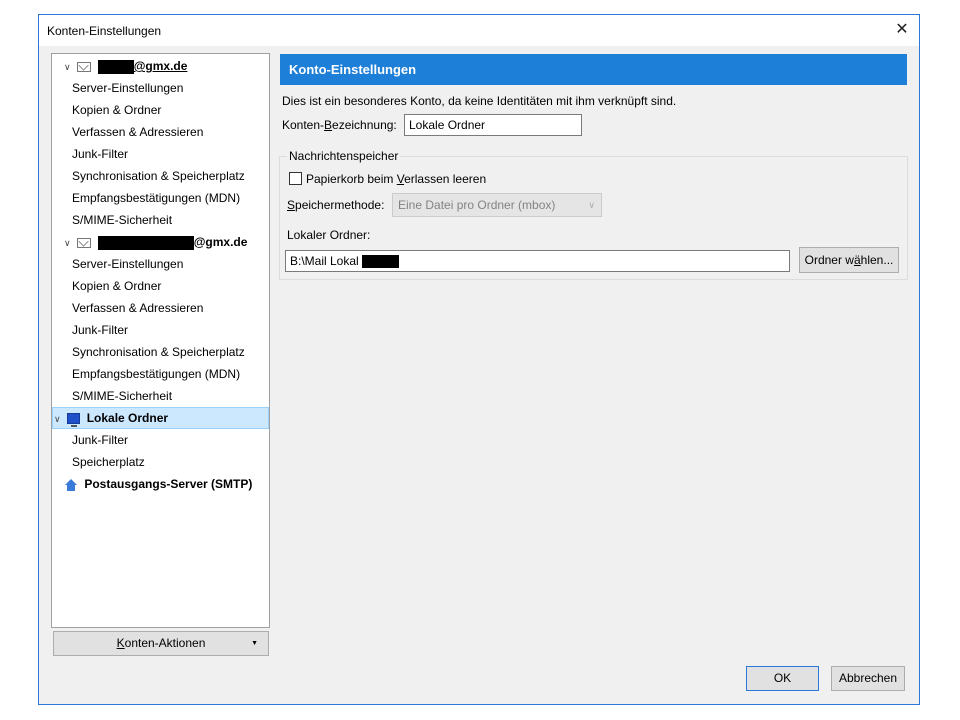 The height and width of the screenshot is (720, 960). What do you see at coordinates (593, 69) in the screenshot?
I see `panel-header: Konto-Einstellungen` at bounding box center [593, 69].